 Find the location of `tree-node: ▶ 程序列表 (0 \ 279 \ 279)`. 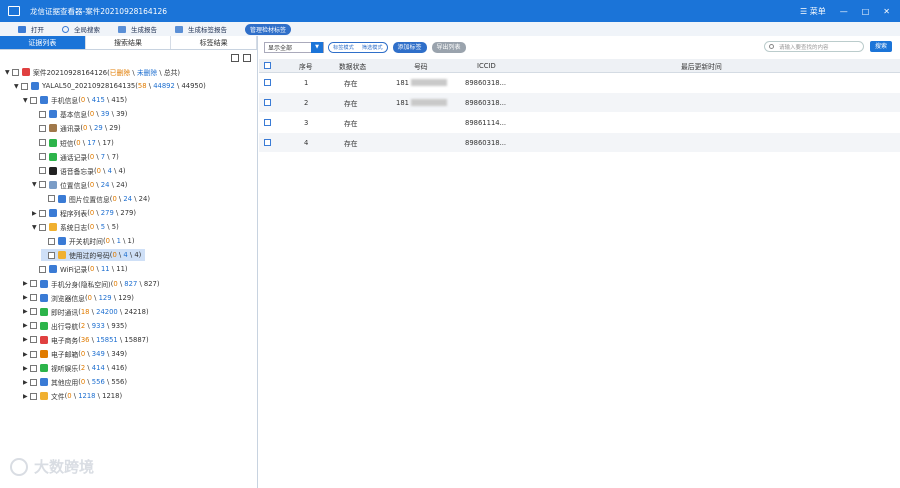

tree-node: ▶ 程序列表 (0 \ 279 \ 279) is located at coordinates (84, 213).